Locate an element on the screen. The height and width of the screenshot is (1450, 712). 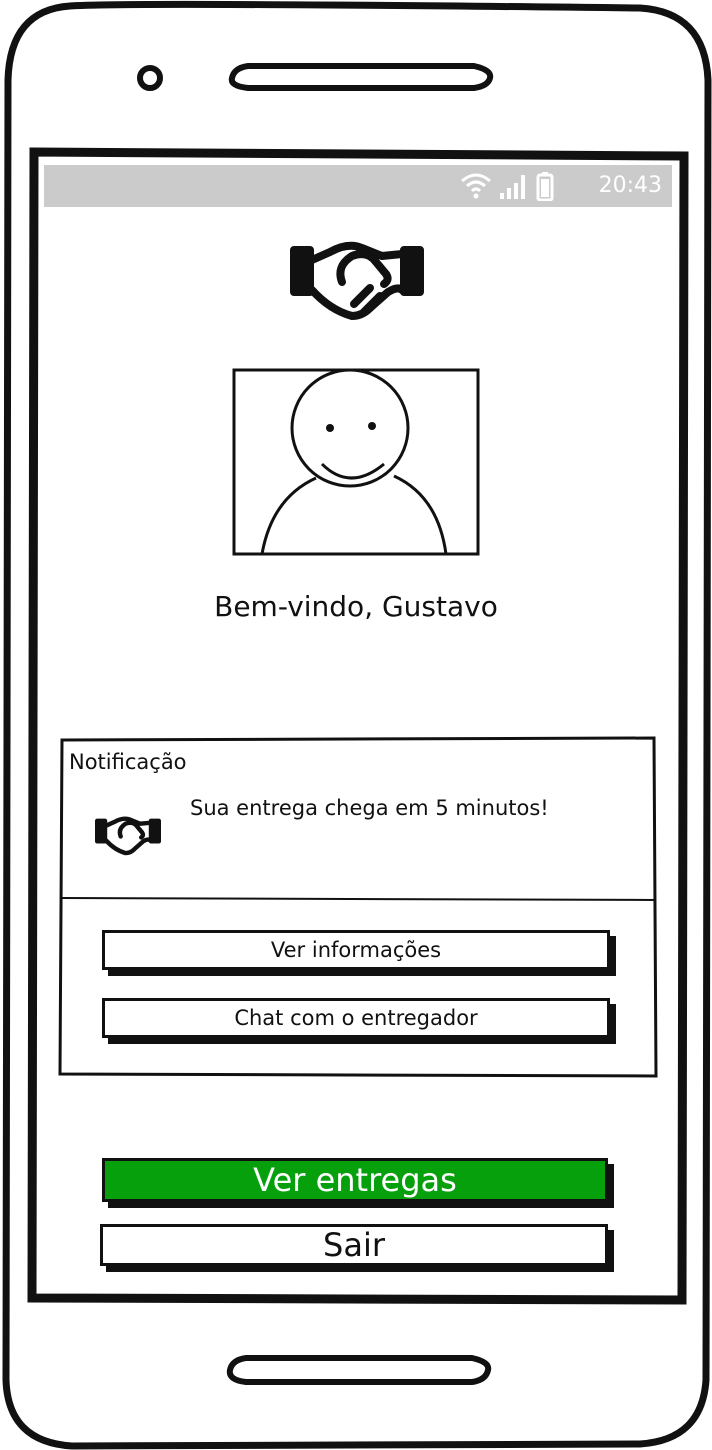
profile-picture is located at coordinates (356, 462).